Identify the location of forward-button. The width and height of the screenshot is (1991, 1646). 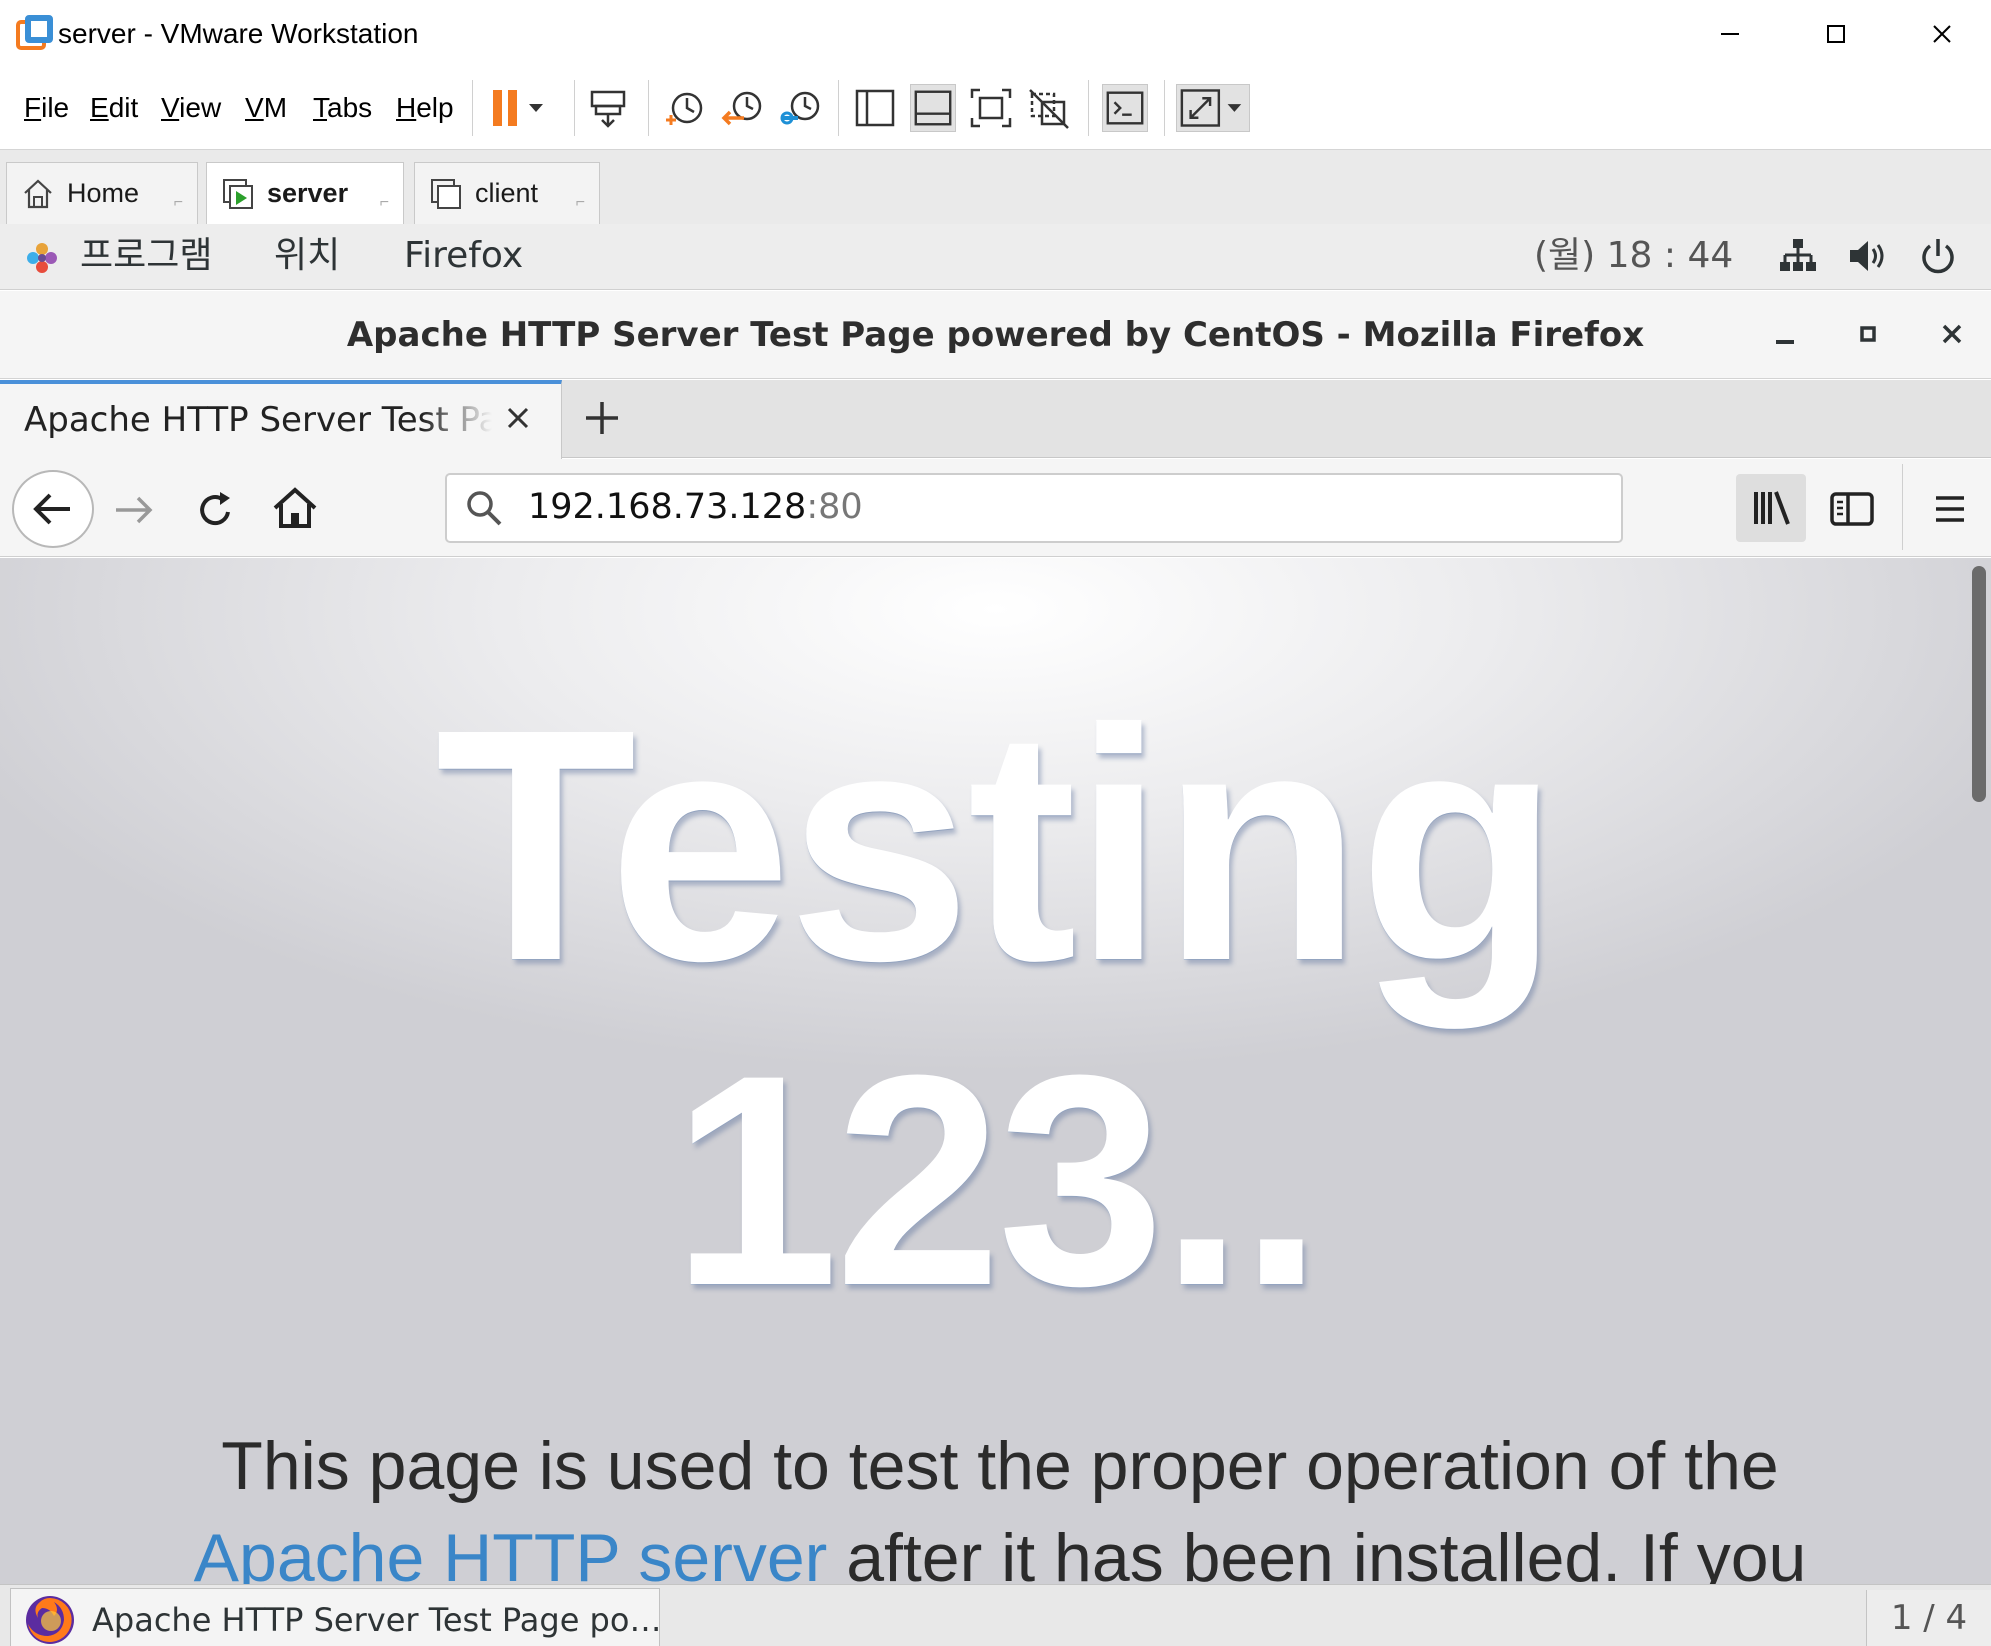
(134, 510).